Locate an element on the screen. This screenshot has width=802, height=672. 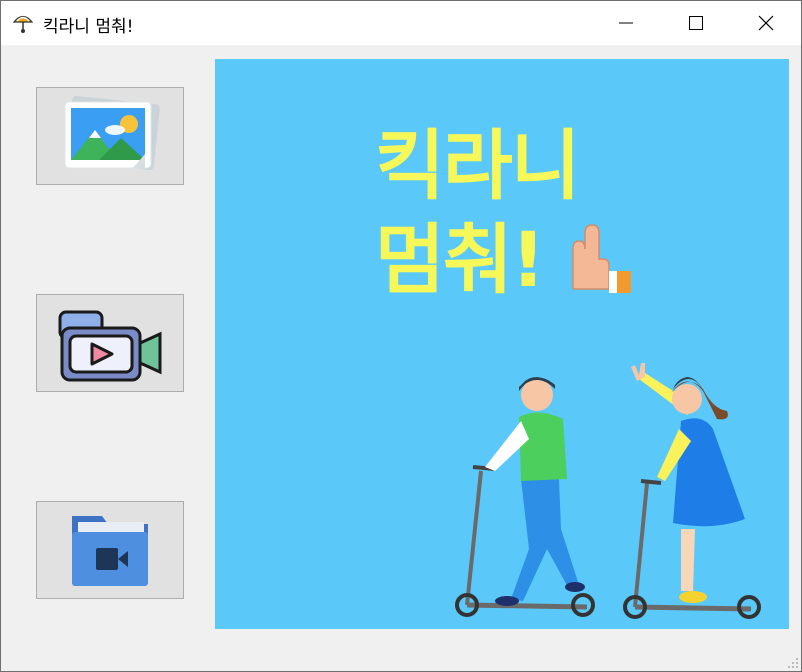
app-icon is located at coordinates (23, 24).